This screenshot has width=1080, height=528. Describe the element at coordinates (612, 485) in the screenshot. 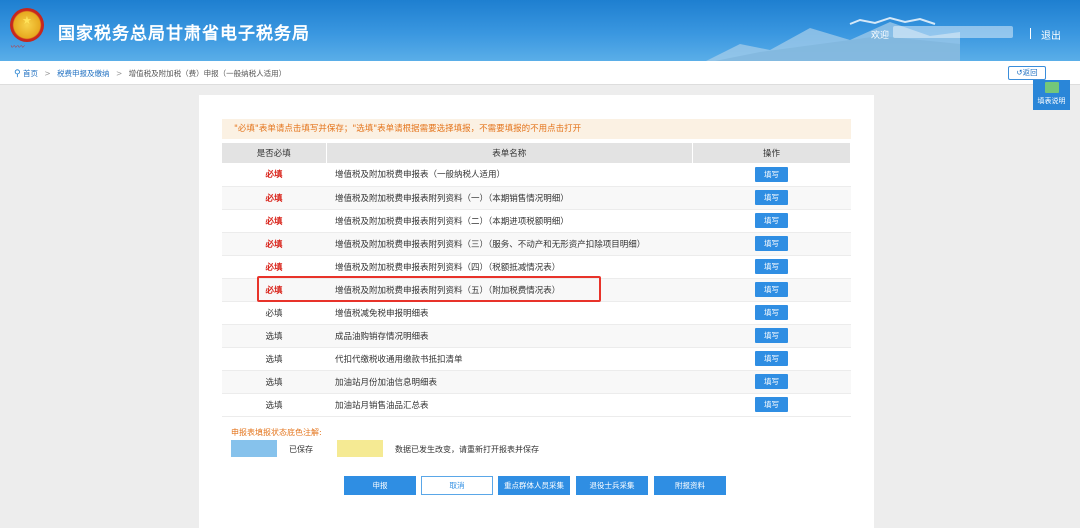

I see `veteran-collect-button: 退役士兵采集` at that location.